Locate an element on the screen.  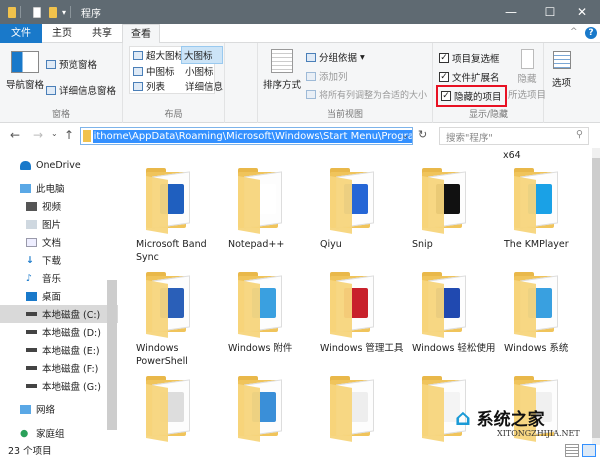
nav-videos: 视频 is located at coordinates (43, 206).